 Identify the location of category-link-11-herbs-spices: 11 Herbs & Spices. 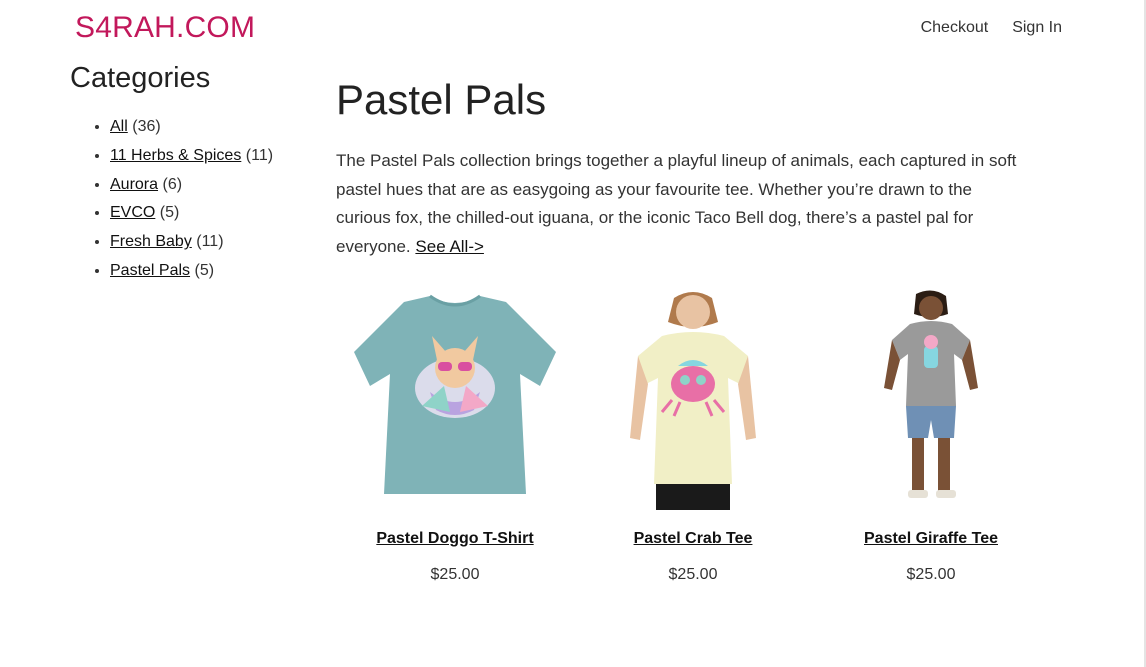
(175, 155).